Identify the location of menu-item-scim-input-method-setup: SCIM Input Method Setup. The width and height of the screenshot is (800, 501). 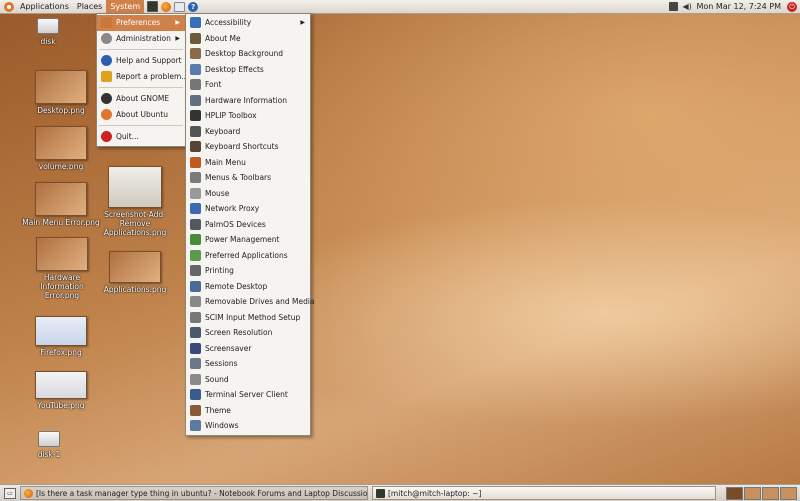
(248, 318).